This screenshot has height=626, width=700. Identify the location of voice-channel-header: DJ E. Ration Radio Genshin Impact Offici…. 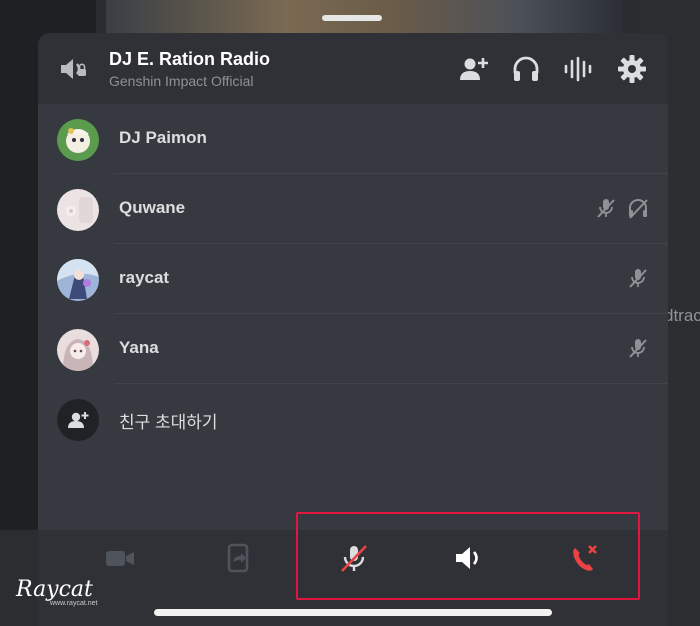
(353, 68).